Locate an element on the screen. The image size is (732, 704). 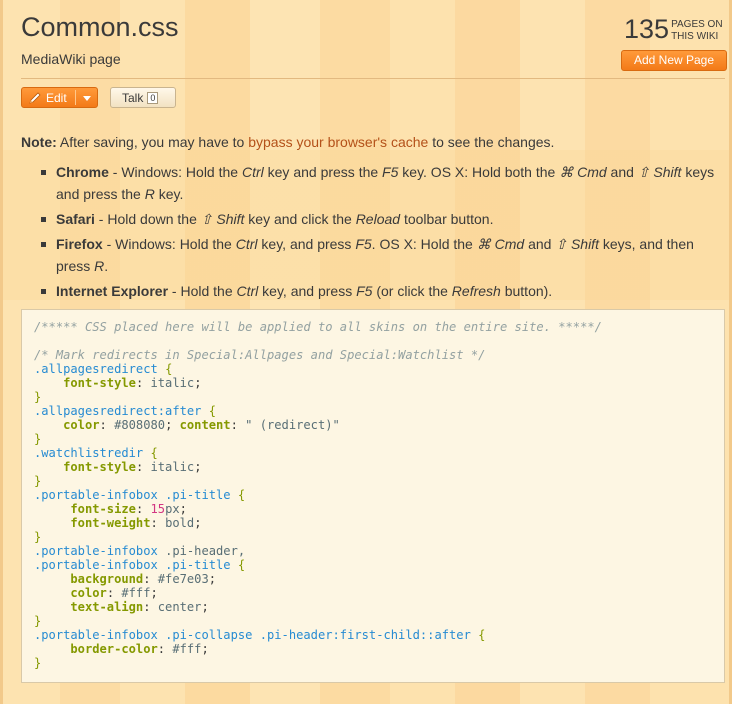
edit-button-label: Edit is located at coordinates (56, 97).